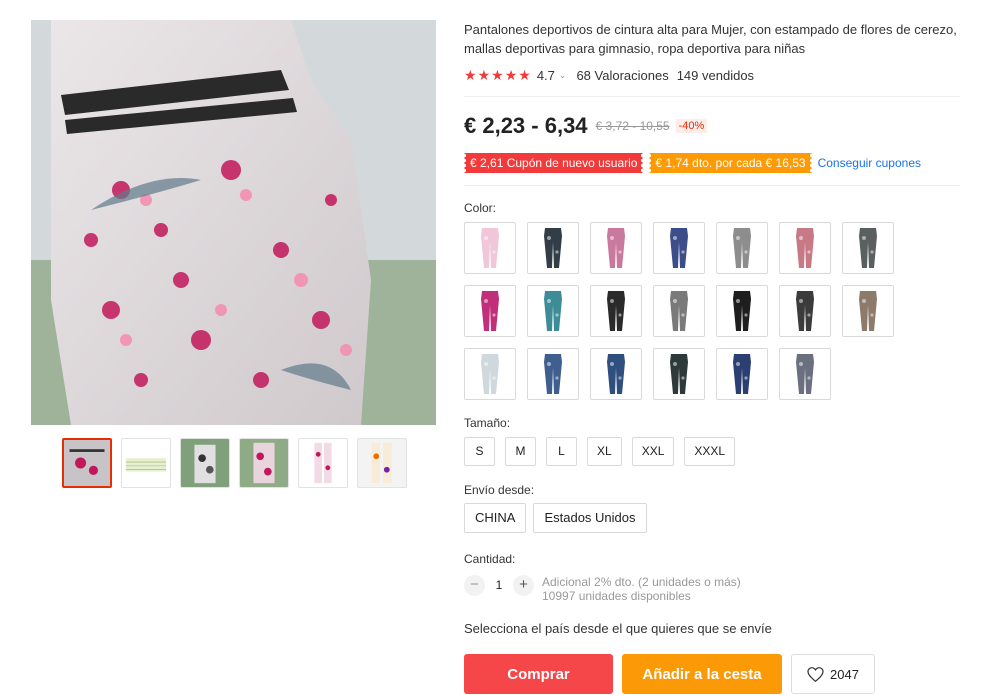  Describe the element at coordinates (563, 75) in the screenshot. I see `chevron-down-icon: ⌄` at that location.